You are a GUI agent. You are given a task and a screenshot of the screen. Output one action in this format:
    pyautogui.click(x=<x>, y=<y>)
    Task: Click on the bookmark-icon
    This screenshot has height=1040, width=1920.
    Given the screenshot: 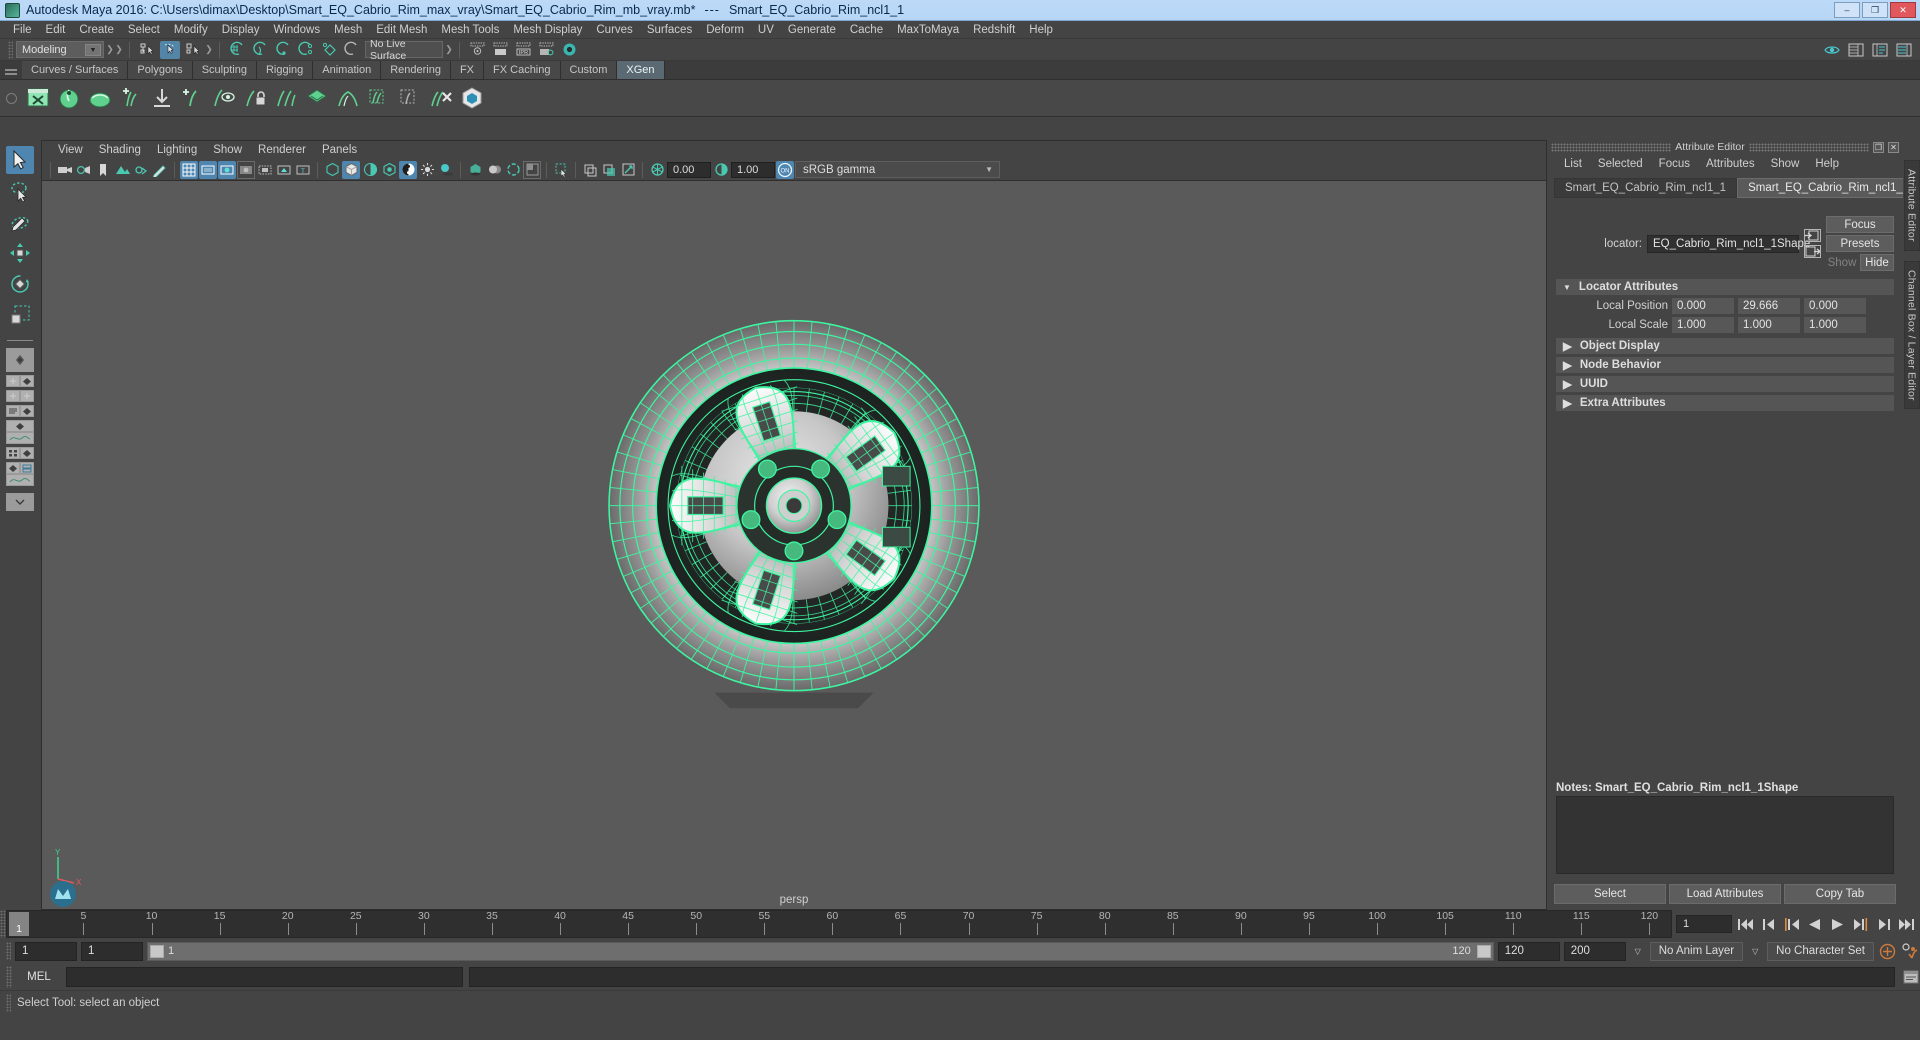 What is the action you would take?
    pyautogui.click(x=103, y=170)
    